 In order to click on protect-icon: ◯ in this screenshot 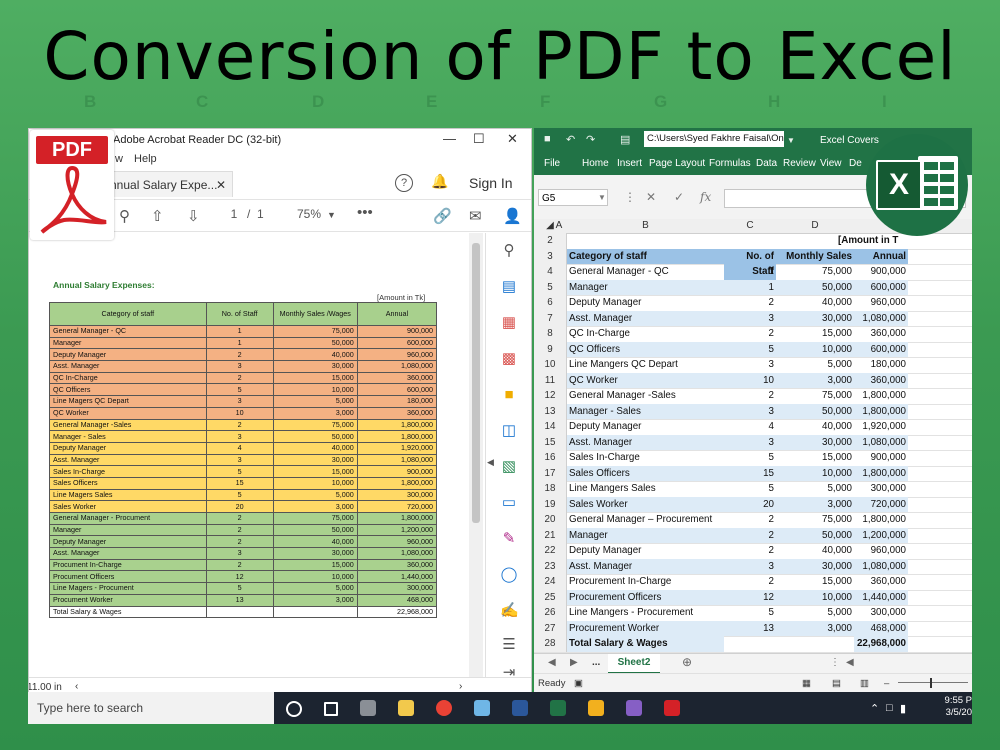, I will do `click(509, 575)`.